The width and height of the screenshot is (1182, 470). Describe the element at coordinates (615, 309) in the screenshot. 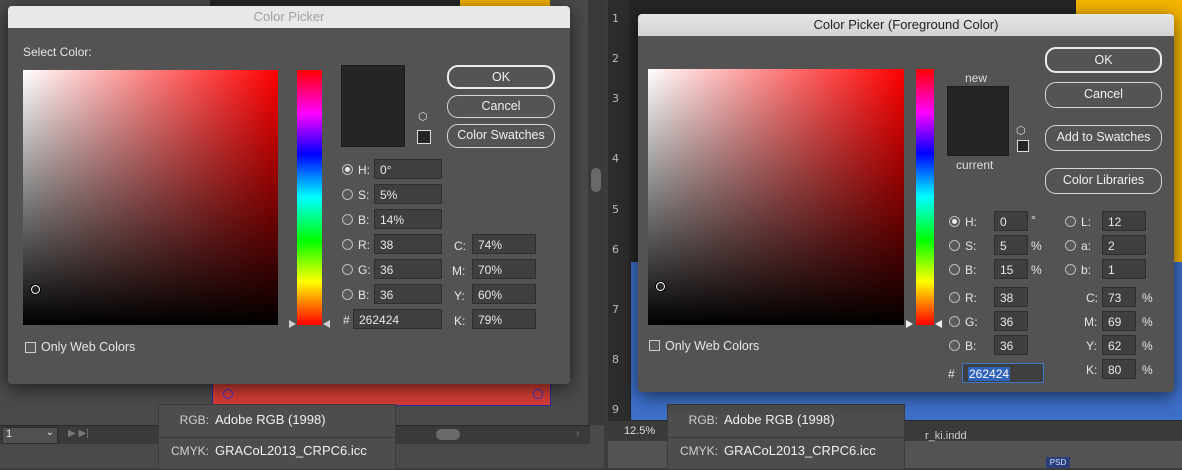

I see `ruler-7: 7` at that location.